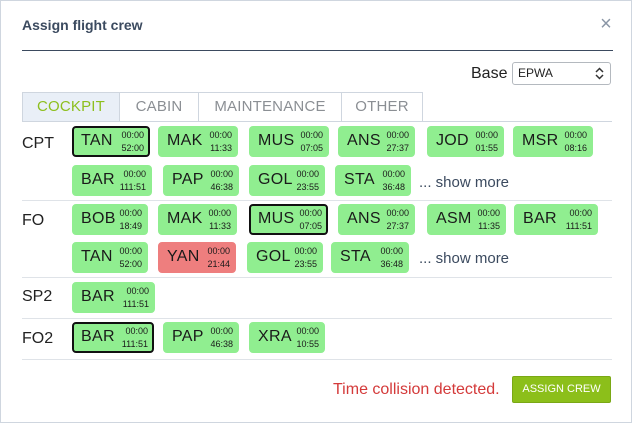  I want to click on crew-code: BOB, so click(98, 218).